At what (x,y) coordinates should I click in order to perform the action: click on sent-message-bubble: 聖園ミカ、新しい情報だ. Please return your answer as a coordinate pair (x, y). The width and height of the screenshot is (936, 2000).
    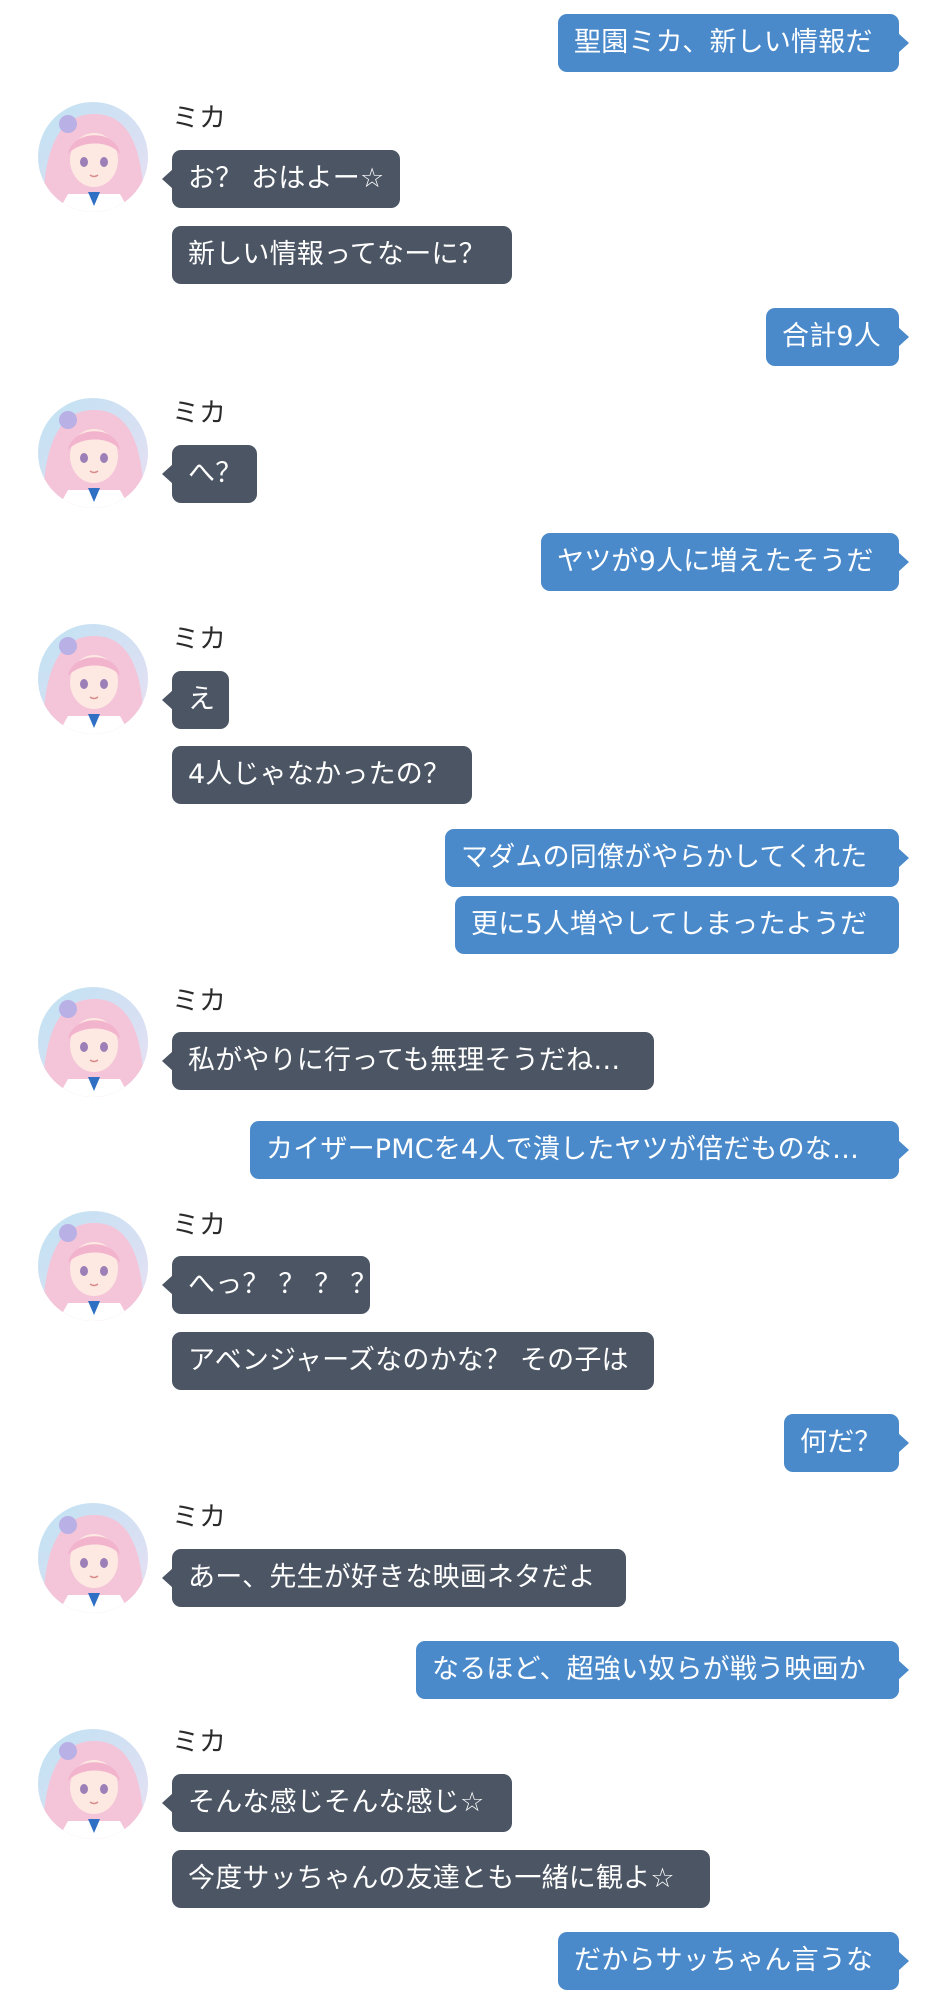
    Looking at the image, I should click on (733, 43).